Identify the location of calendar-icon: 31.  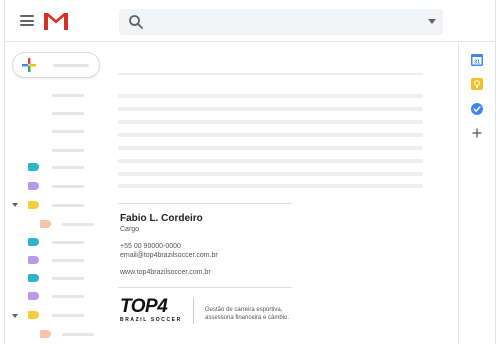
(477, 60).